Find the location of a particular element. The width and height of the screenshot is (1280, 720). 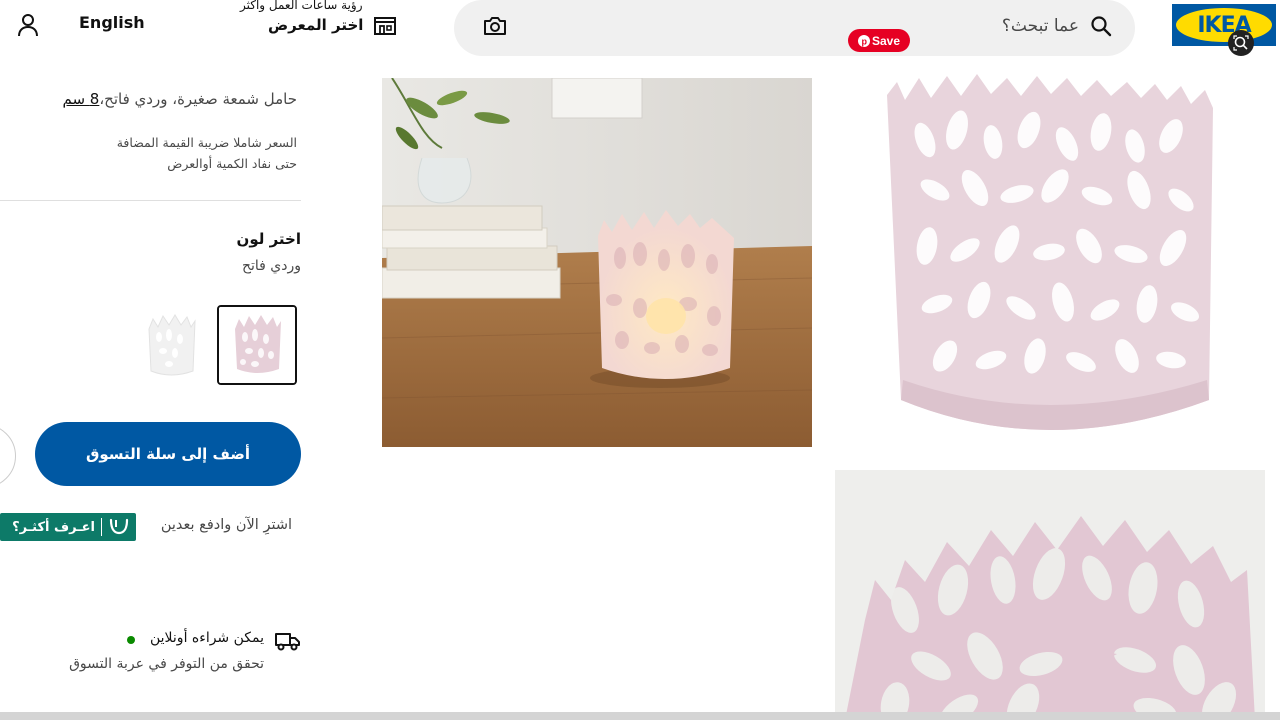

search-input is located at coordinates (829, 26).